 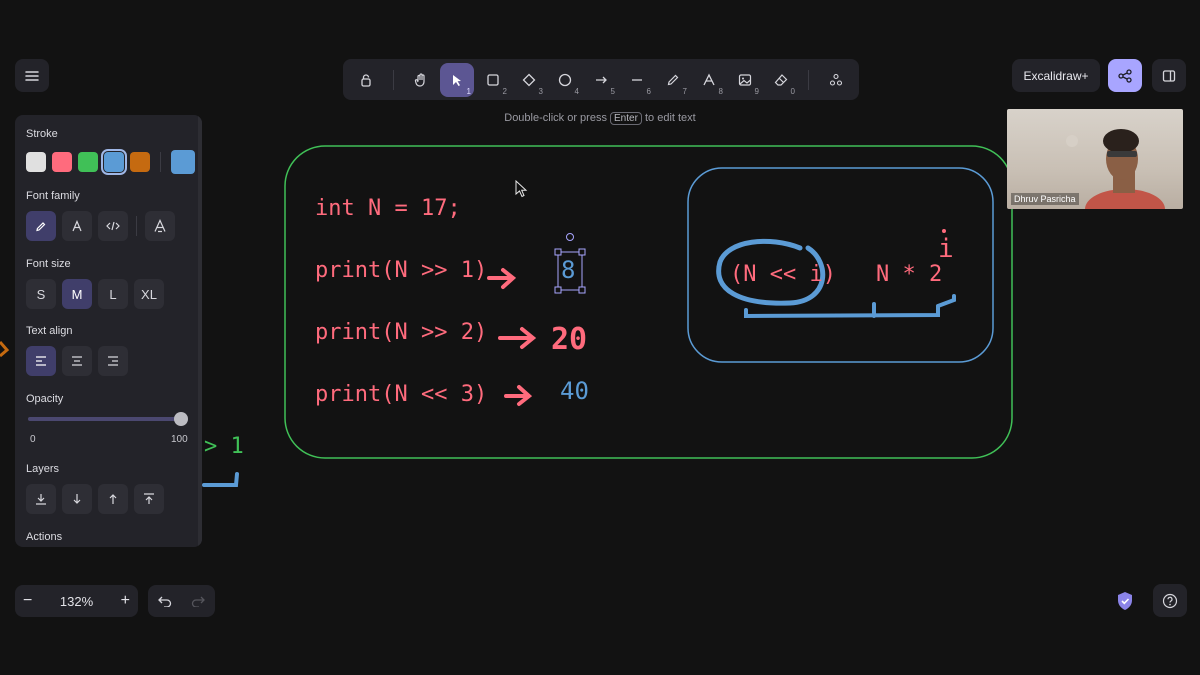 I want to click on code-line-3: print(N >> 2), so click(x=401, y=332).